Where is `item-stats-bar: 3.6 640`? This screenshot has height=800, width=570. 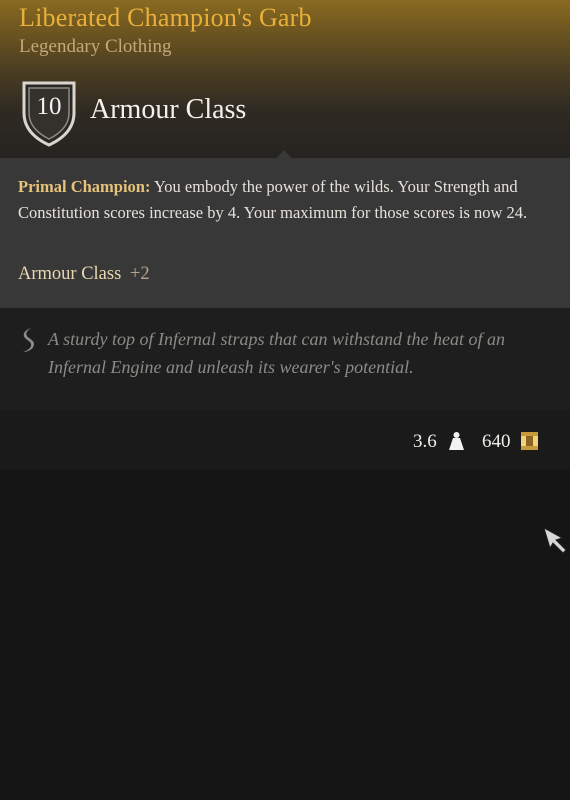 item-stats-bar: 3.6 640 is located at coordinates (285, 440).